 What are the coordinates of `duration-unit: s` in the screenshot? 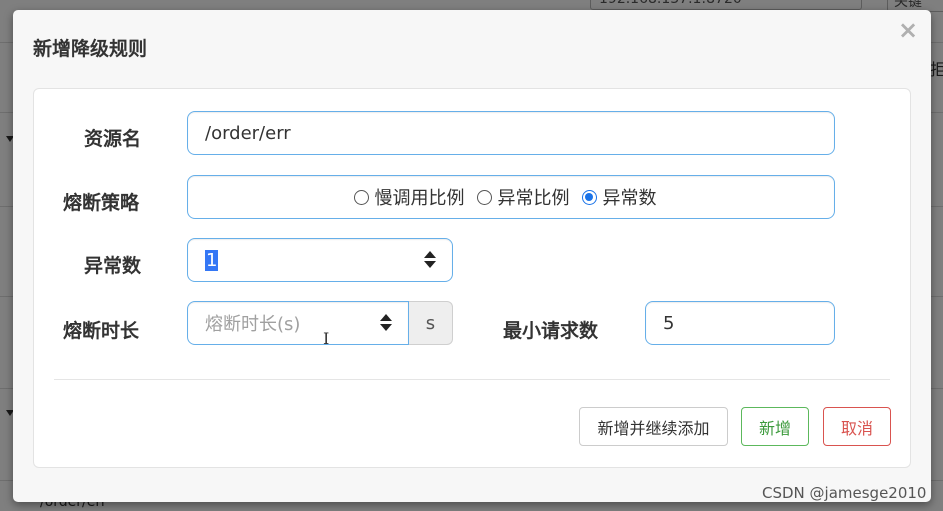 It's located at (431, 323).